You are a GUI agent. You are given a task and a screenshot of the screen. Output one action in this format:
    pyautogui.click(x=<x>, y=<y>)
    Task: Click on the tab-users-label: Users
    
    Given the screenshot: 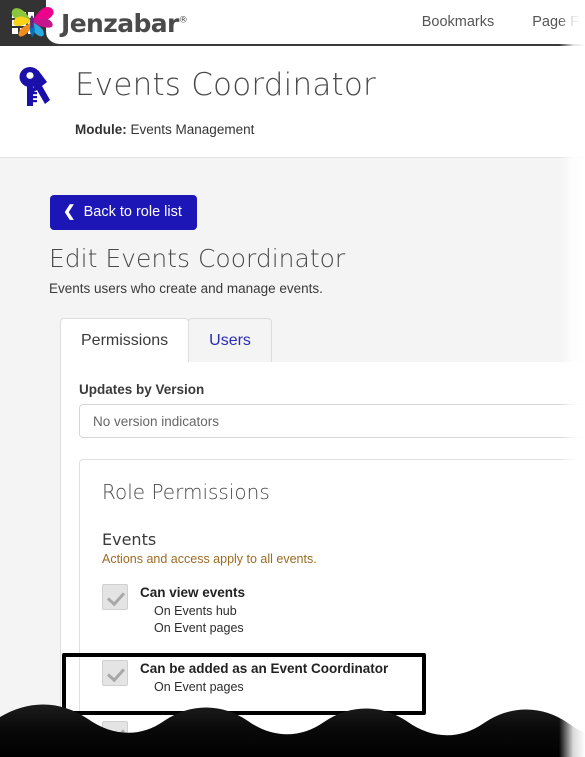 What is the action you would take?
    pyautogui.click(x=230, y=340)
    